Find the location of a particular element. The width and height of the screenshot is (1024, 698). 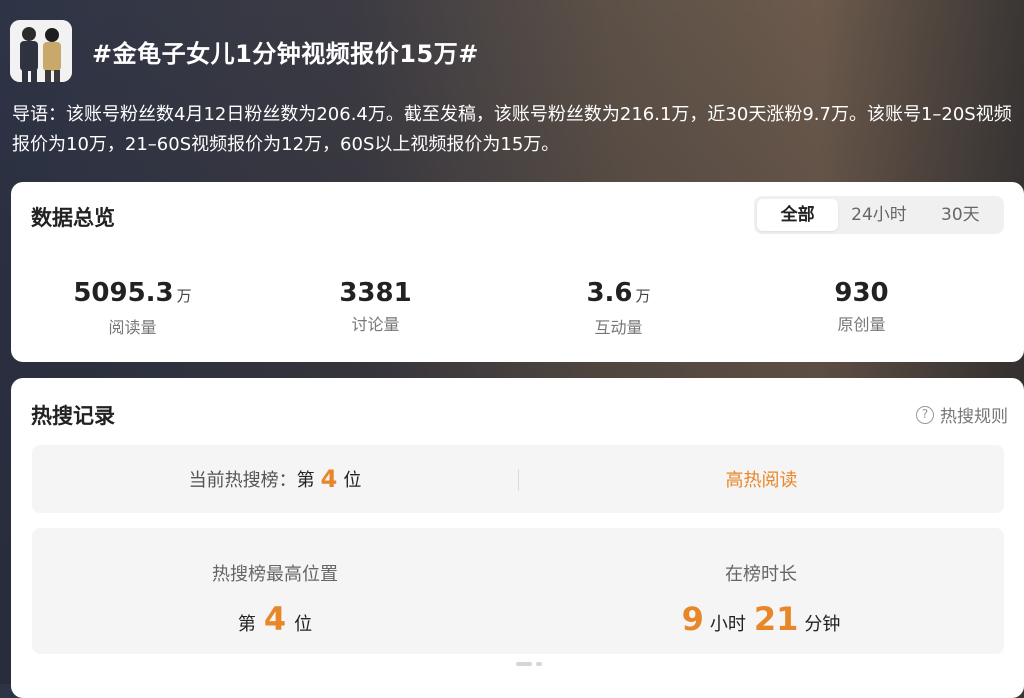

on-list-duration: 在榜时长 9 小时 21 分钟 is located at coordinates (761, 591).